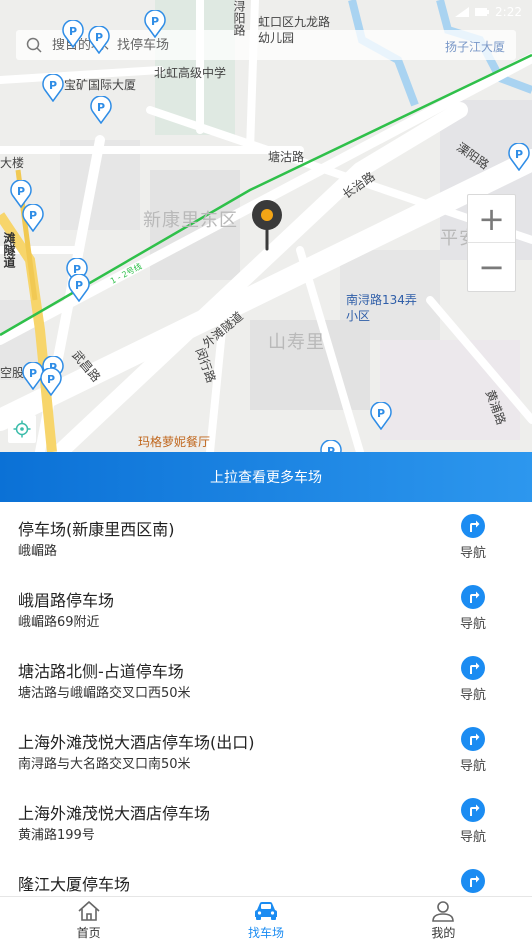 The width and height of the screenshot is (532, 944). What do you see at coordinates (190, 220) in the screenshot?
I see `map-label-xinkangli: 新康里东区` at bounding box center [190, 220].